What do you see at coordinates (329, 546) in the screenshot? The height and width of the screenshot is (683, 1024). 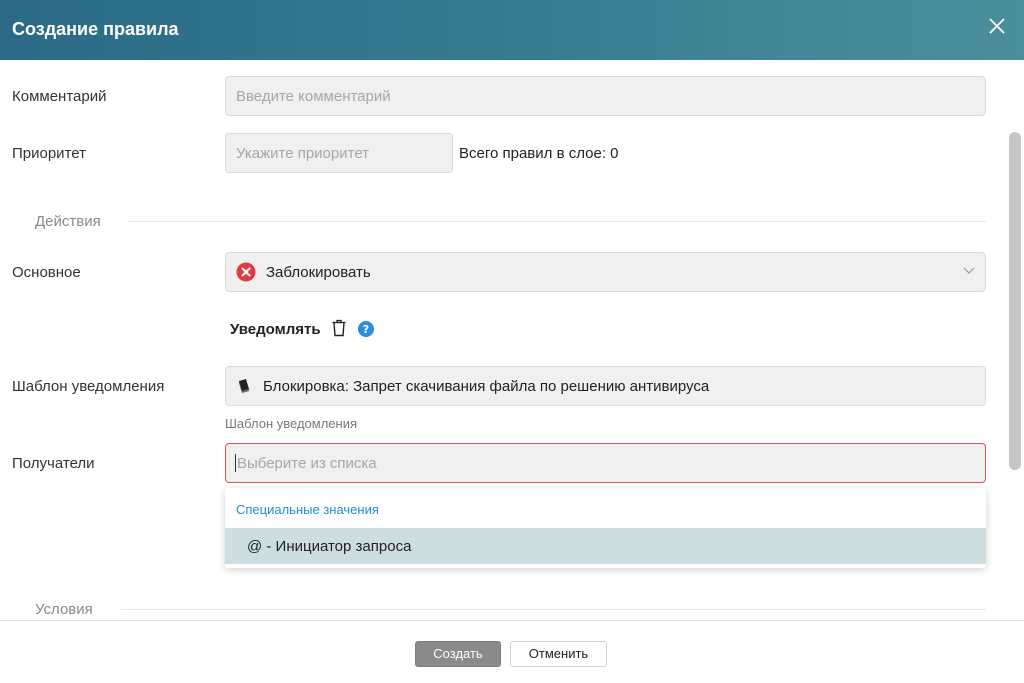 I see `dropdown-option-label: @ - Инициатор запроса` at bounding box center [329, 546].